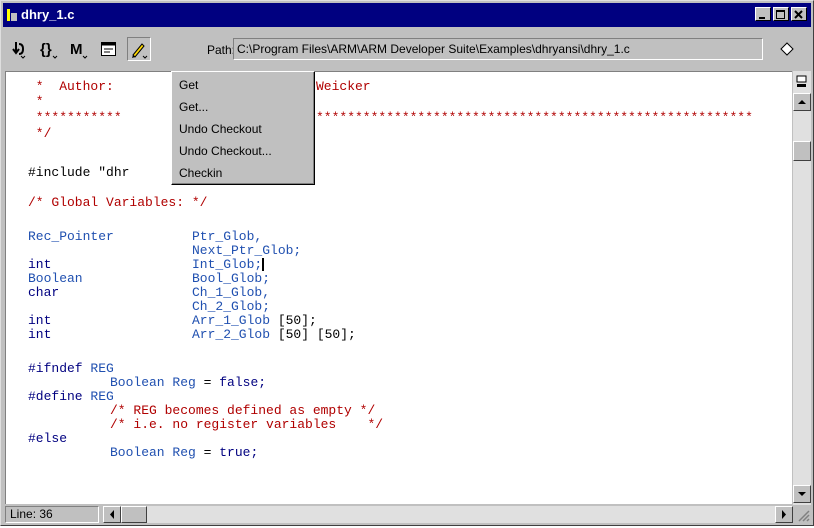  I want to click on code-line: Int_Glob;, so click(228, 264).